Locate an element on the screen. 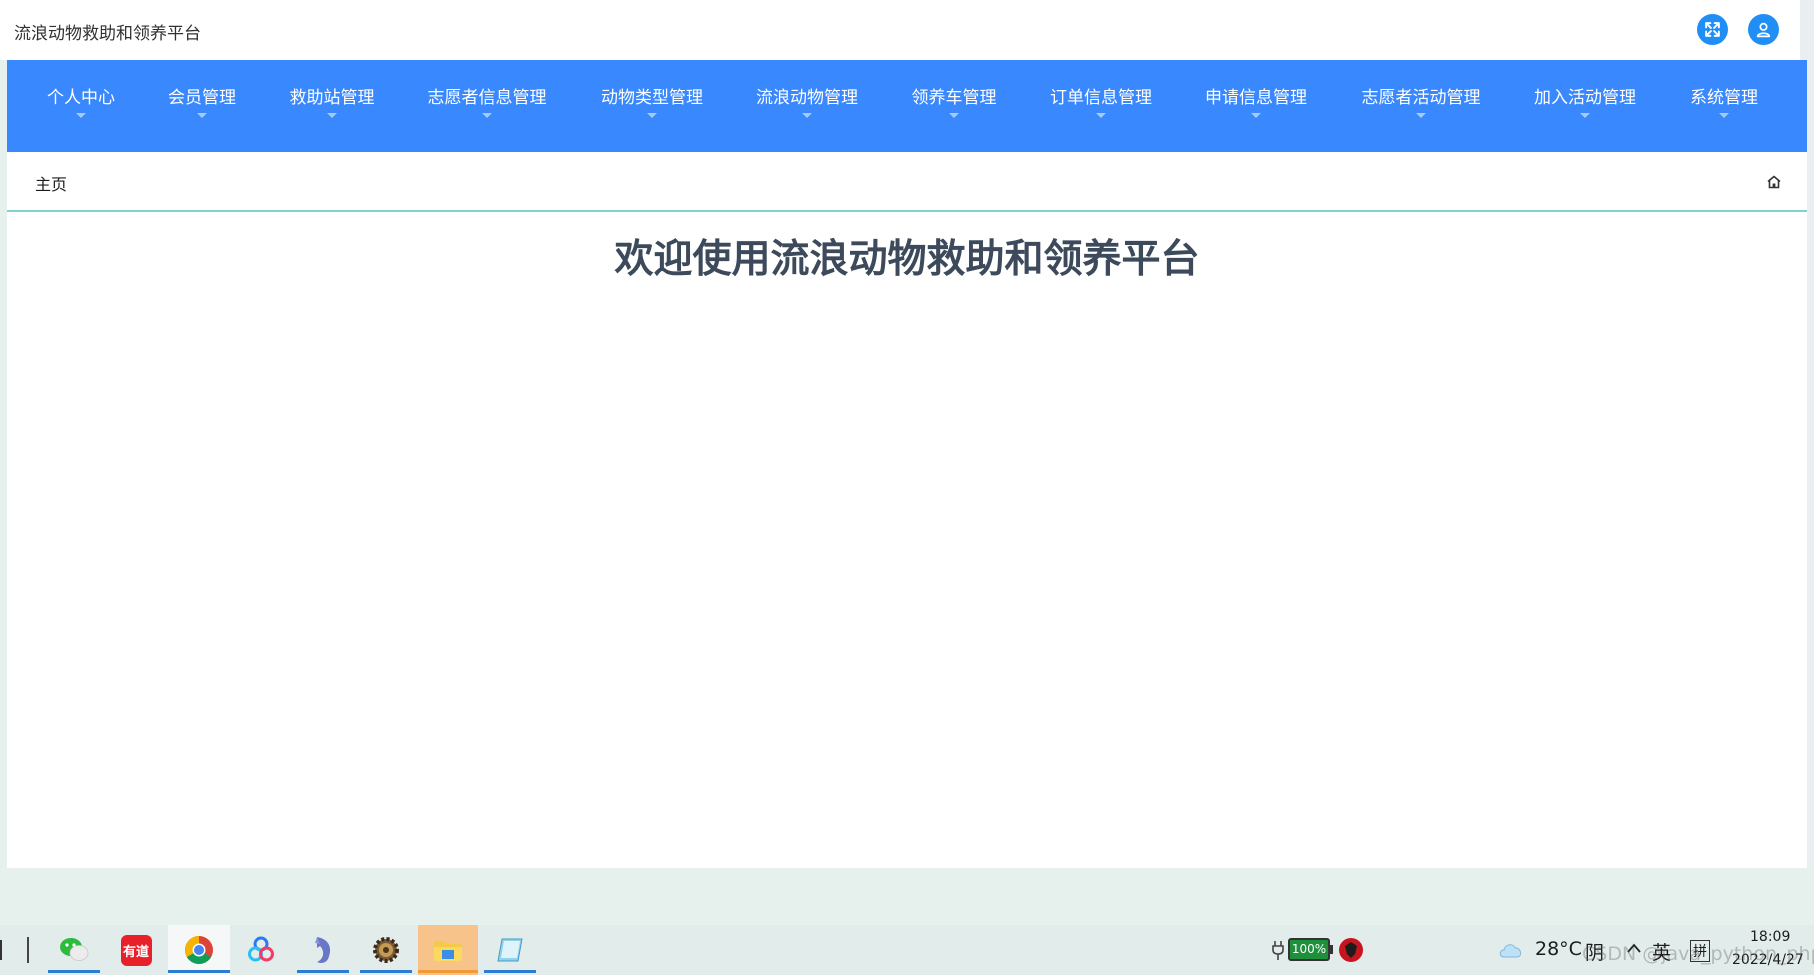 Image resolution: width=1814 pixels, height=975 pixels. fullscreen-icon is located at coordinates (1712, 29).